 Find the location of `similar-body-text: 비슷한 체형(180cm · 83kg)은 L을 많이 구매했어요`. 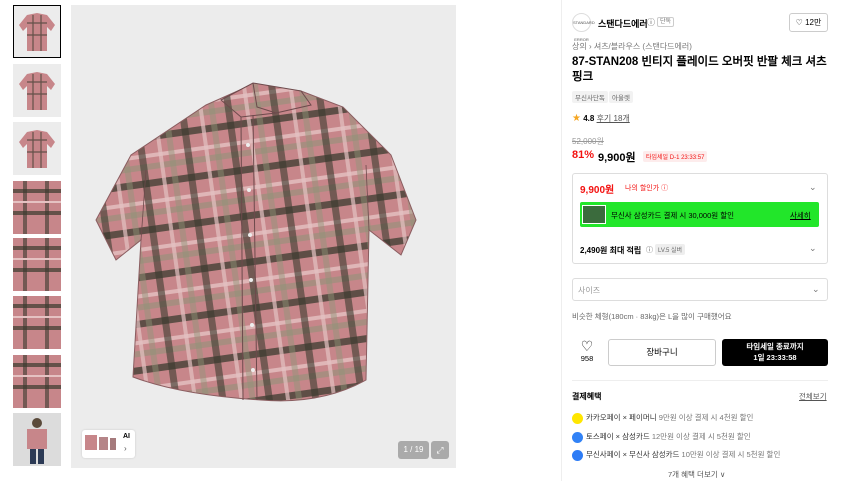

similar-body-text: 비슷한 체형(180cm · 83kg)은 L을 많이 구매했어요 is located at coordinates (652, 316).